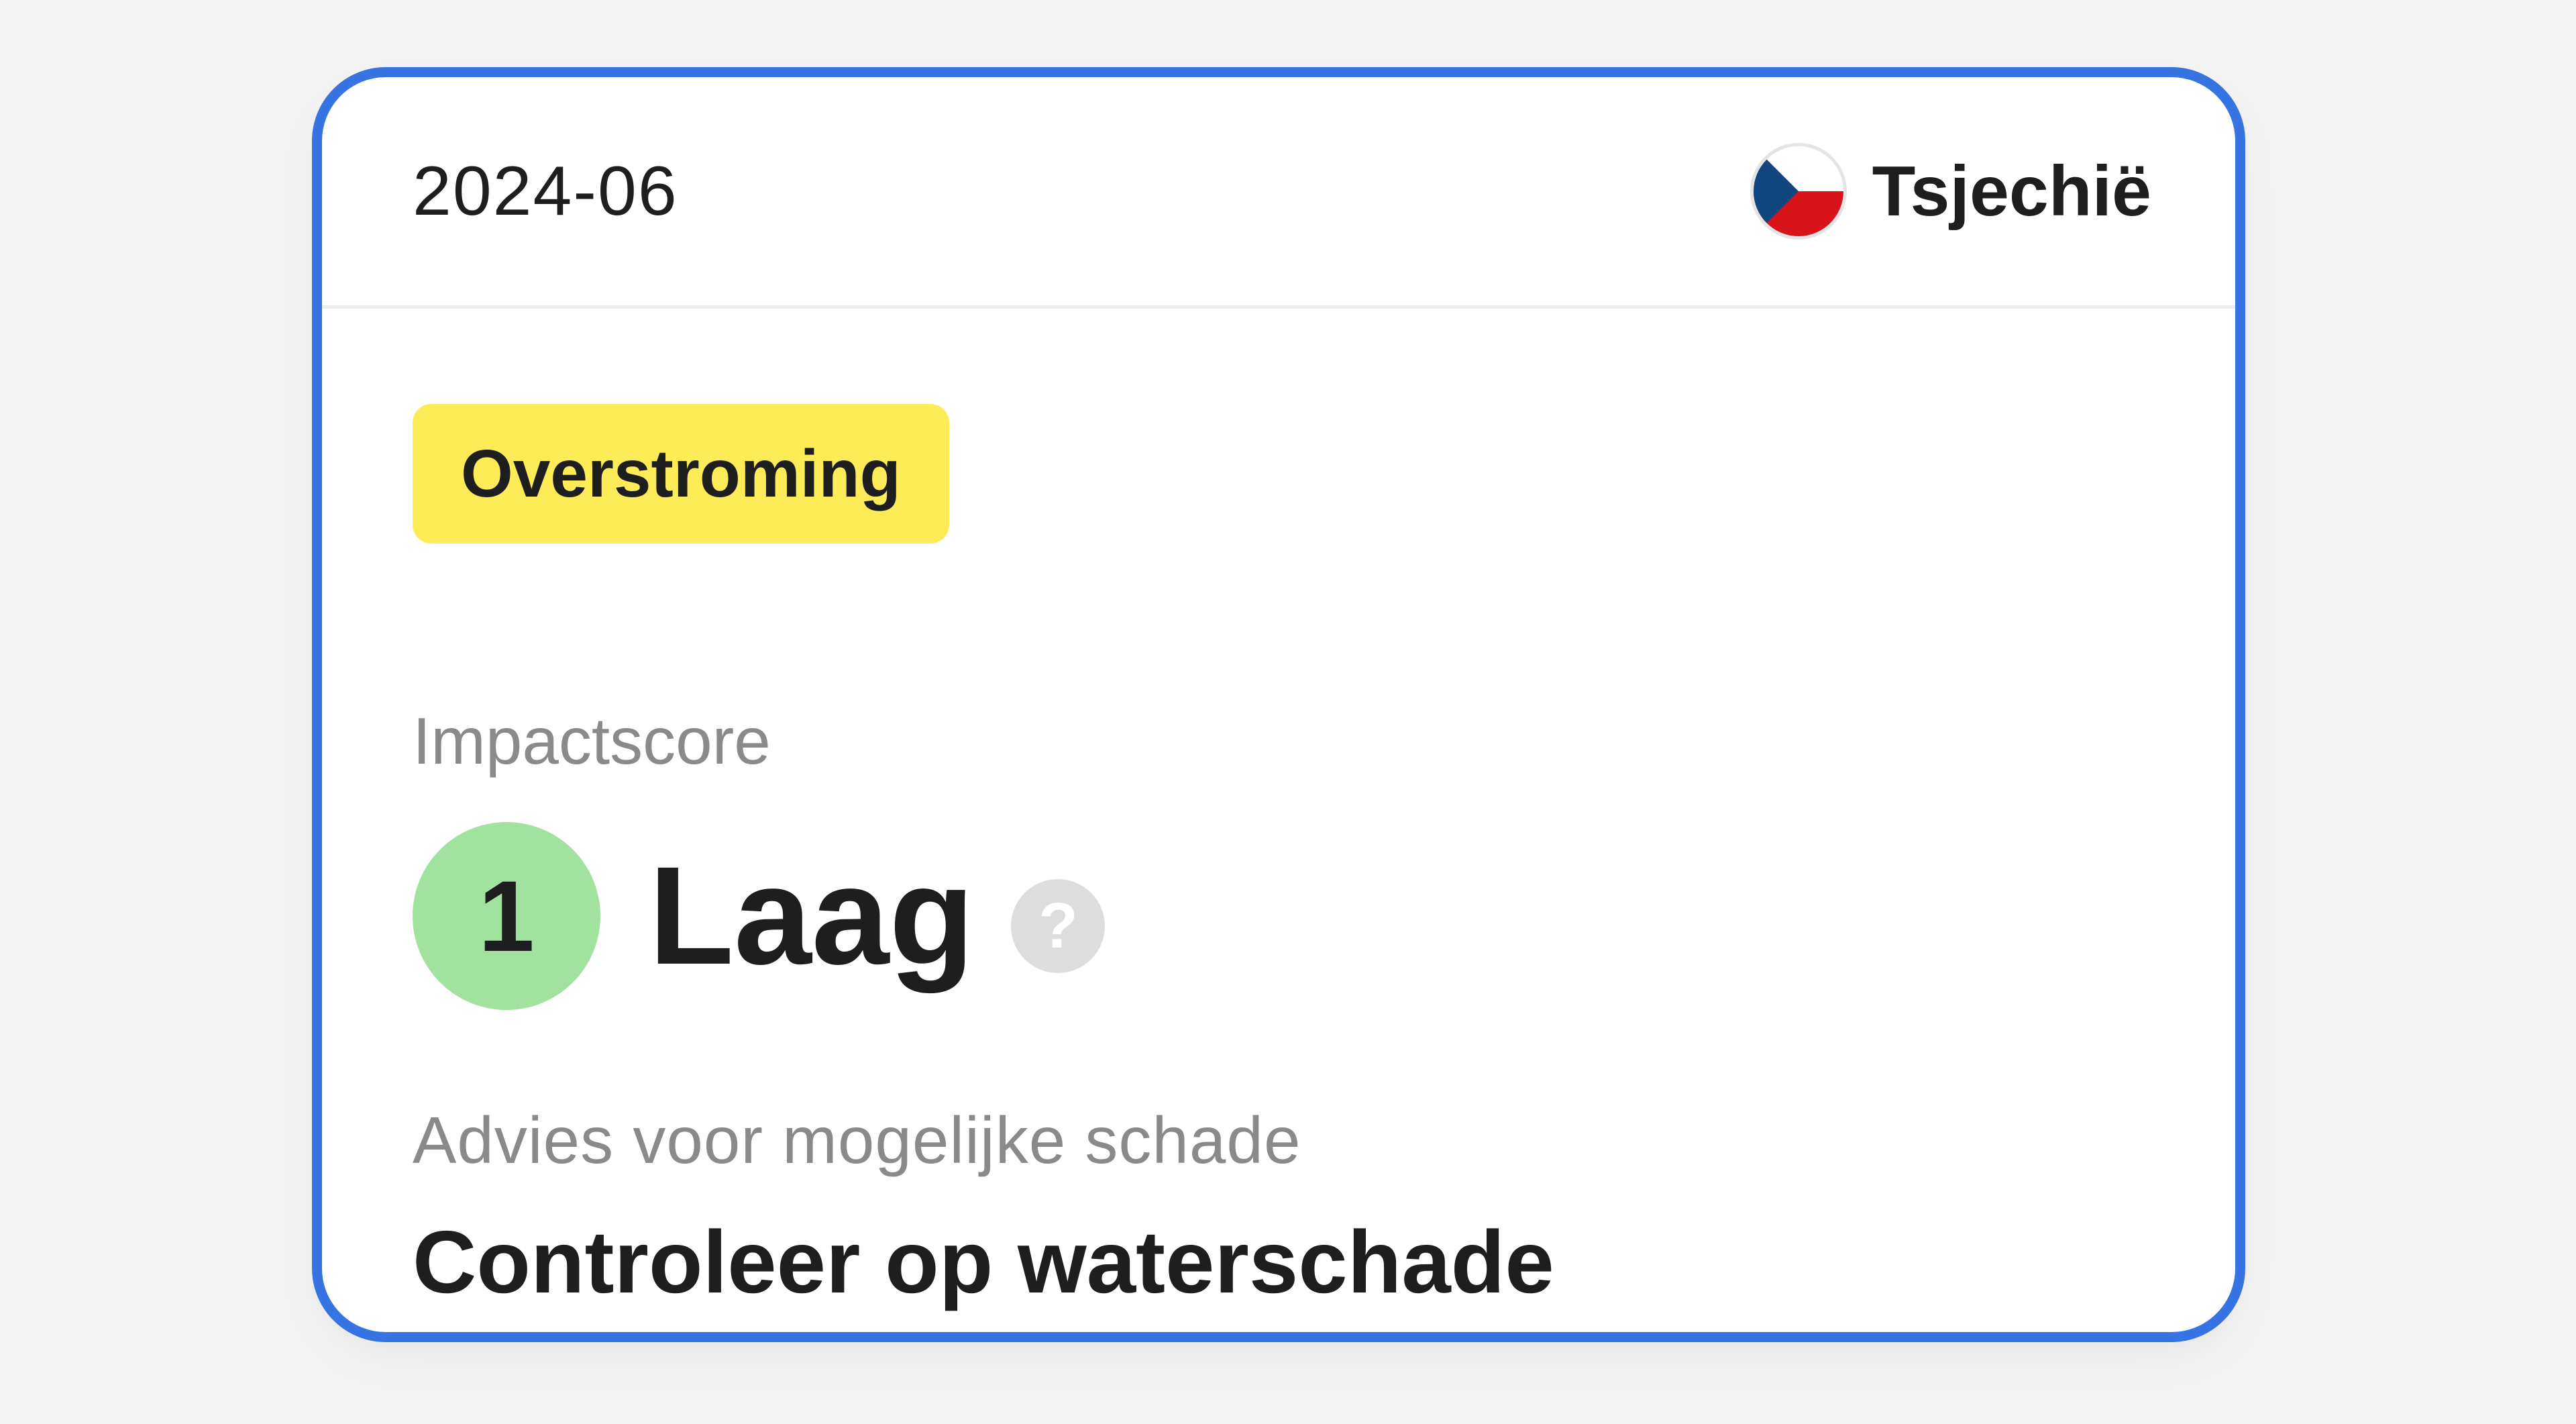 The height and width of the screenshot is (1424, 2576). I want to click on impact-score-circle: 1, so click(506, 916).